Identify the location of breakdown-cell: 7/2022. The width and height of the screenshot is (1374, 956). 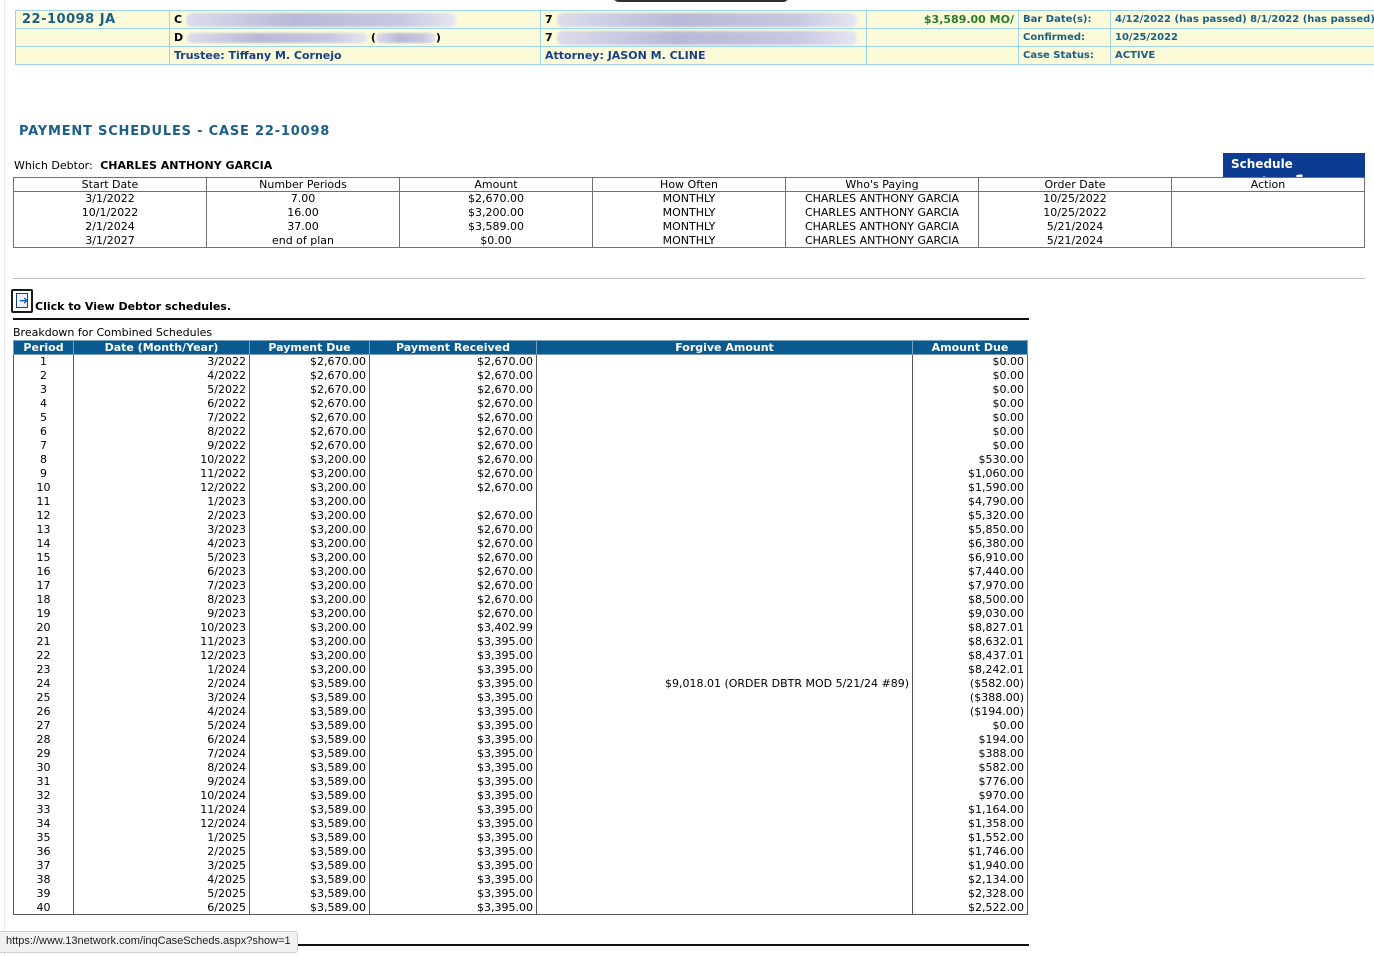
(161, 417).